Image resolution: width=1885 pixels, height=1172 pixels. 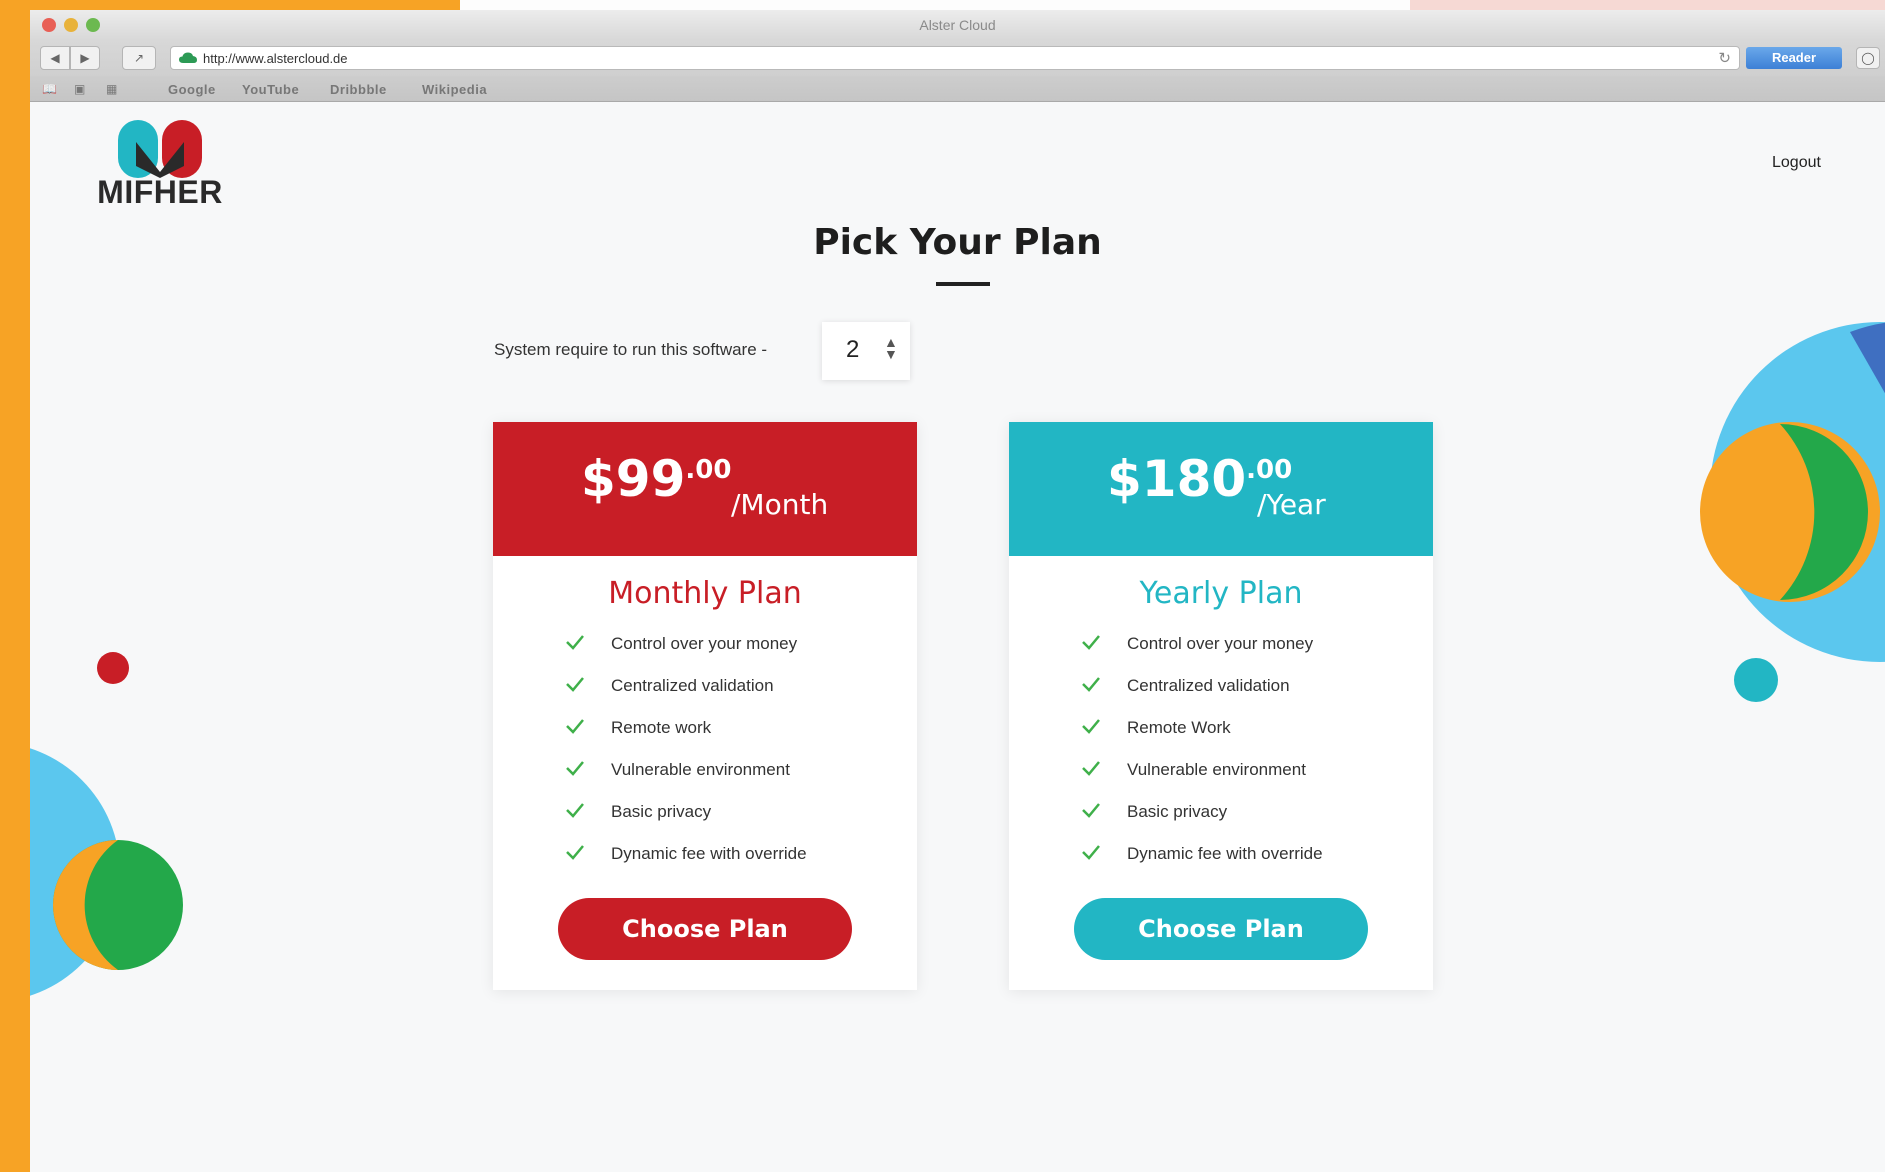 What do you see at coordinates (866, 351) in the screenshot?
I see `system-count-stepper: 2 ▲ ▼` at bounding box center [866, 351].